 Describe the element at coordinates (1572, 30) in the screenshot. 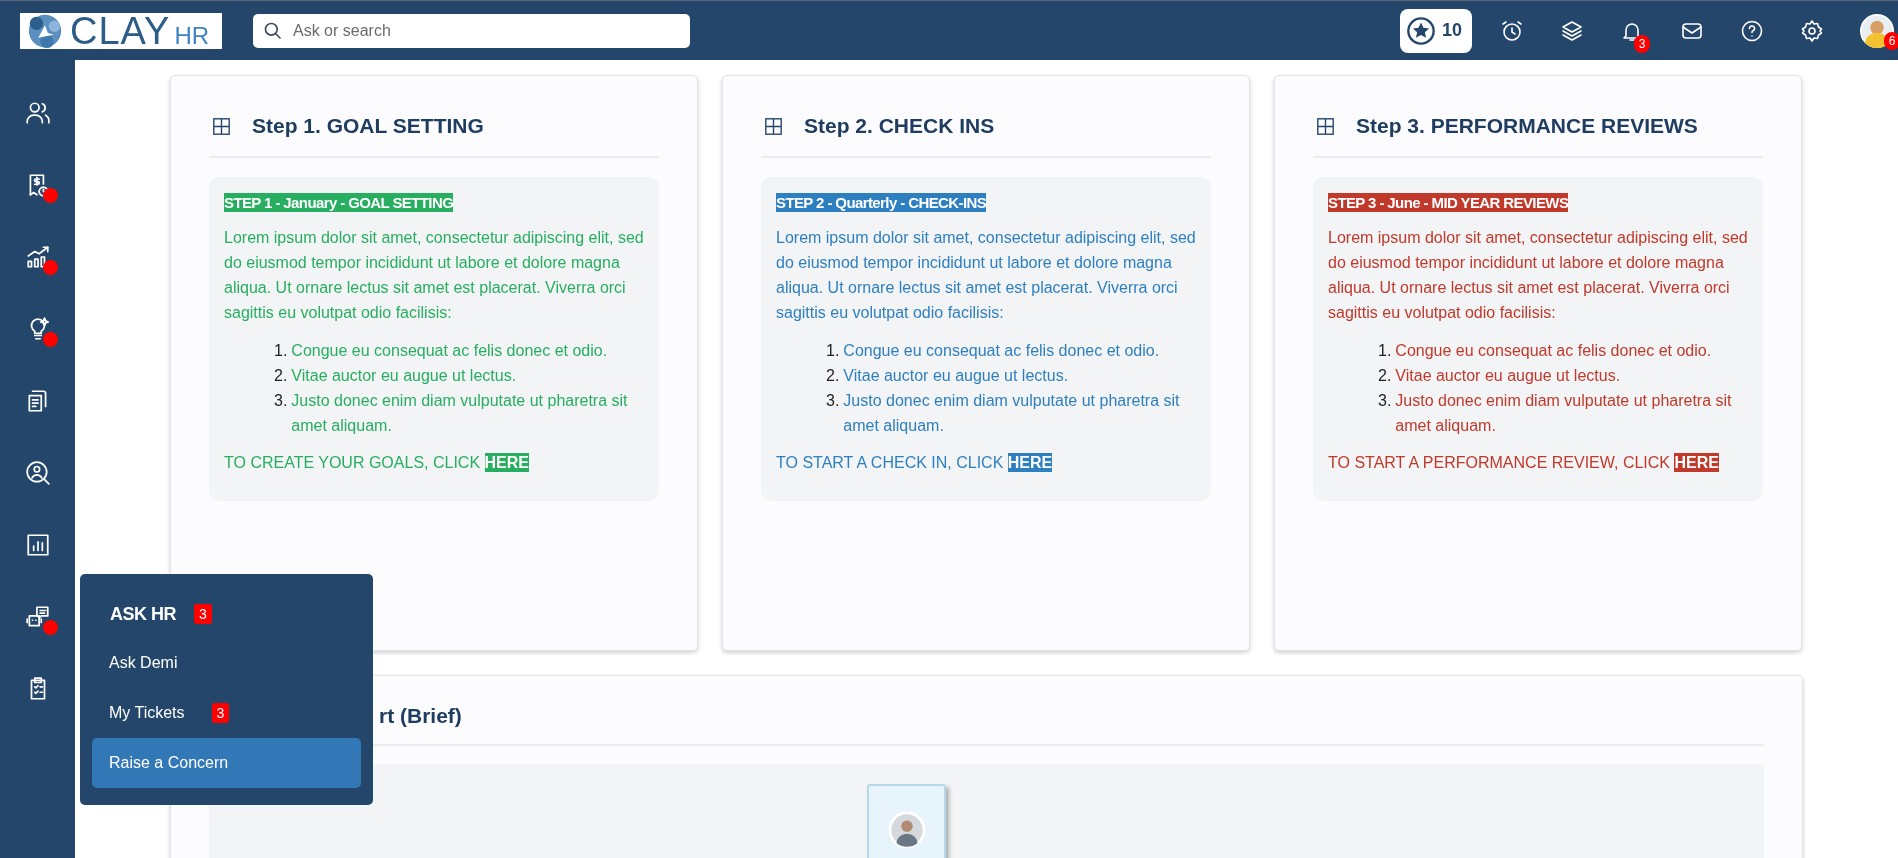

I see `layers-icon` at that location.